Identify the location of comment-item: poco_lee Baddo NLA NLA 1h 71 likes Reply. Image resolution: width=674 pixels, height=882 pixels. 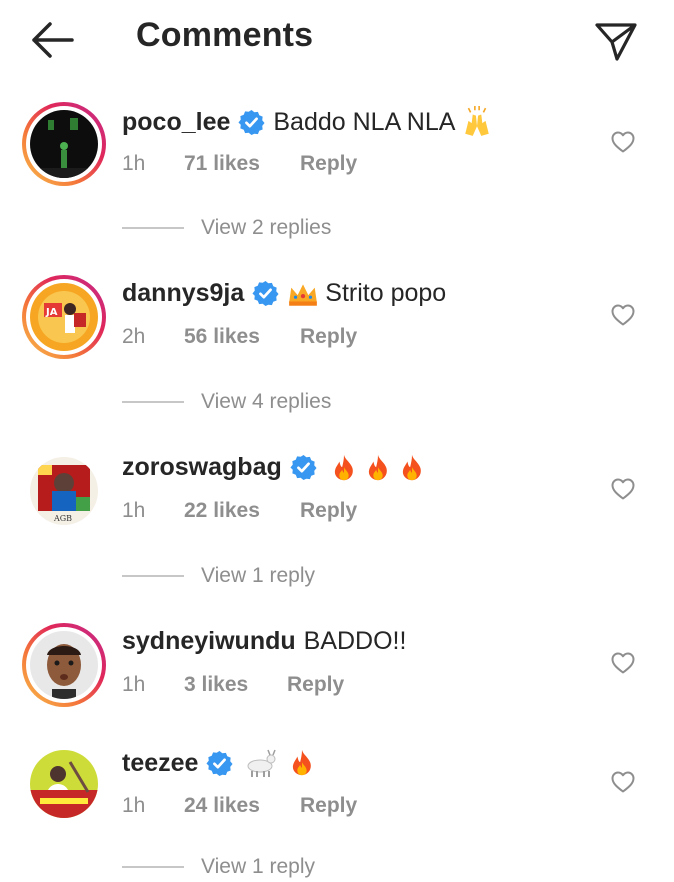
(337, 160).